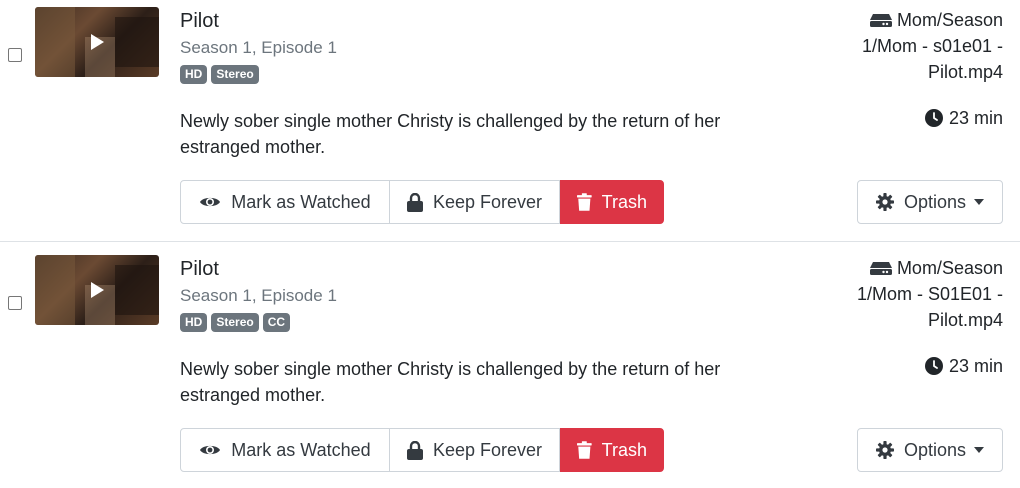  I want to click on file-info: Mom/Season 1/Mom - S01E01 - Pilot.mp4, so click(918, 294).